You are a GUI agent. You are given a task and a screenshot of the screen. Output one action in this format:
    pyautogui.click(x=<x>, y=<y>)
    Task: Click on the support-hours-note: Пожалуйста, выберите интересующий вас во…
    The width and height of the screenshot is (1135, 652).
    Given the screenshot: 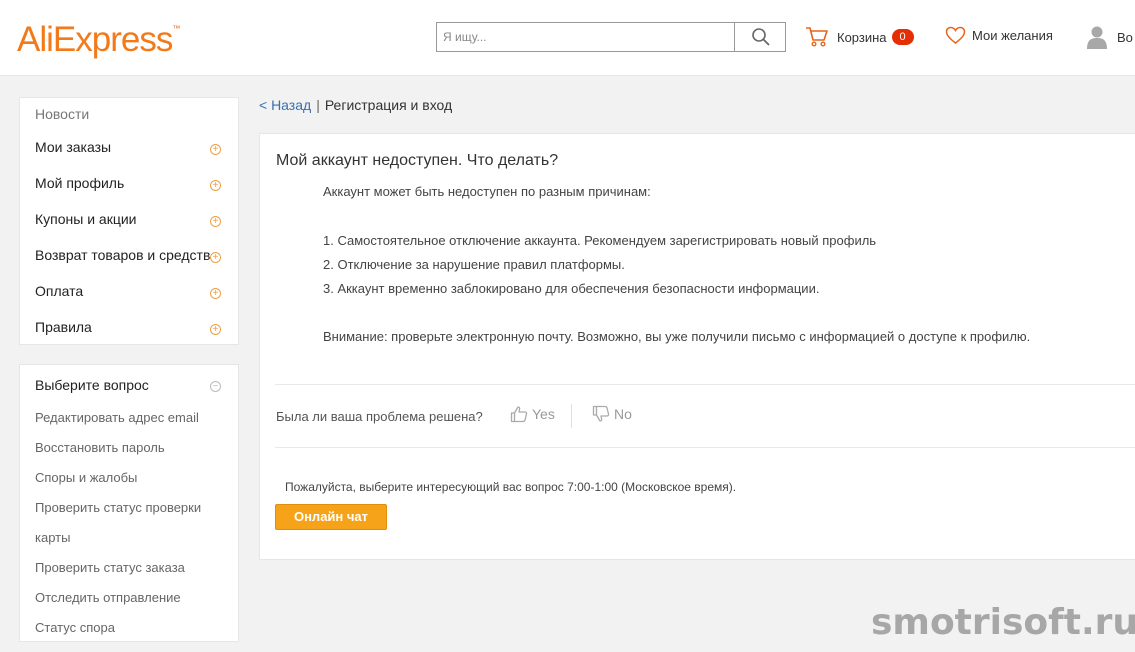 What is the action you would take?
    pyautogui.click(x=511, y=487)
    